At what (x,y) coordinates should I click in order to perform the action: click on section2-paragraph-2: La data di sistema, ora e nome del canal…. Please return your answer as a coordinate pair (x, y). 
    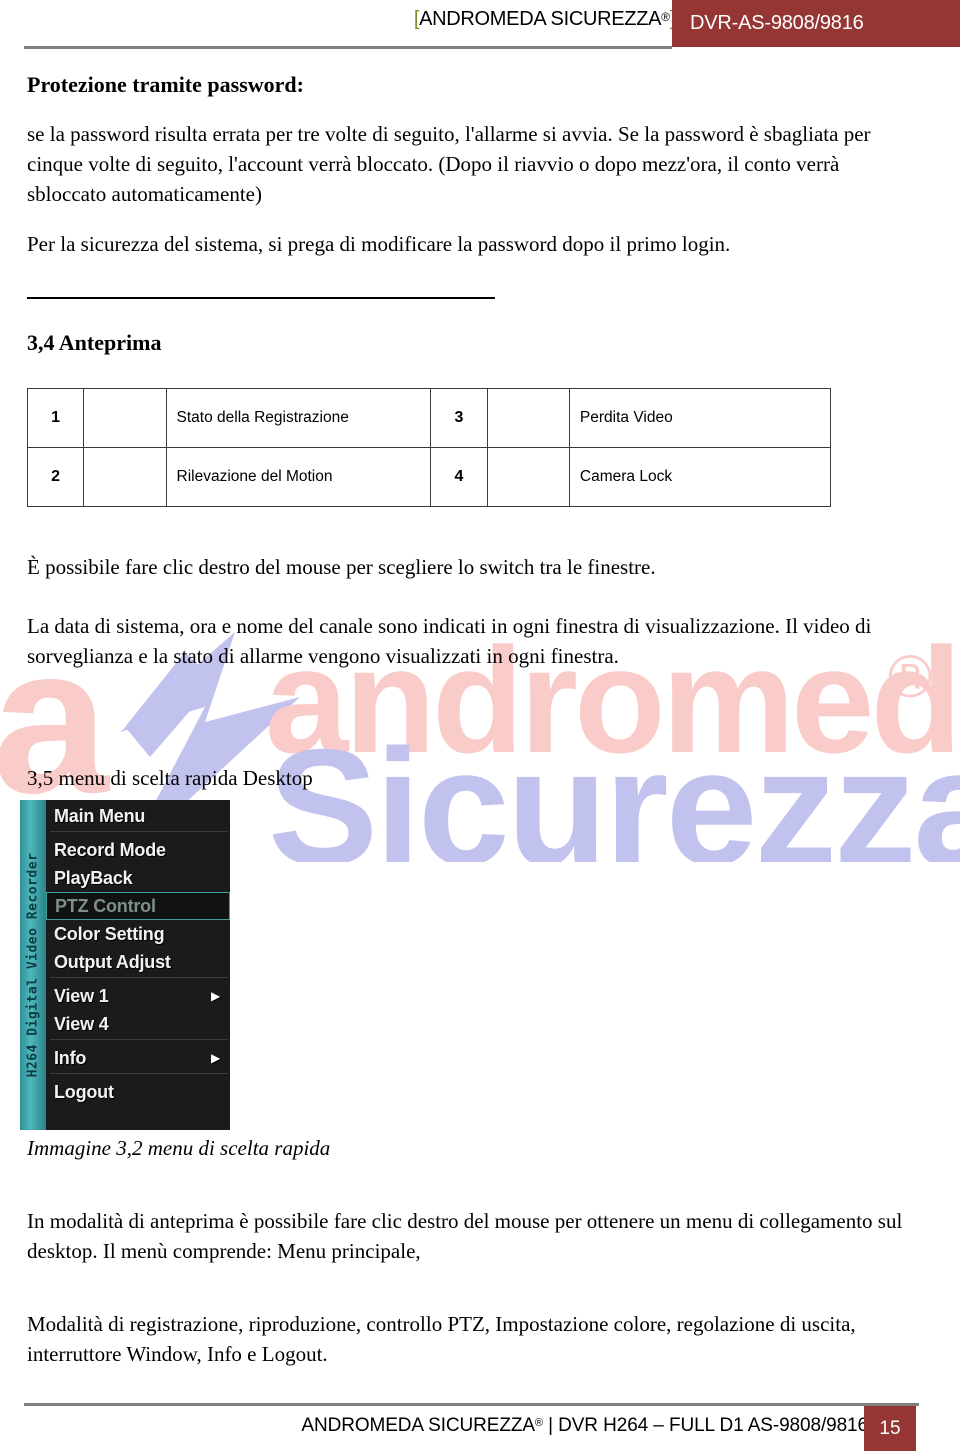
    Looking at the image, I should click on (449, 641).